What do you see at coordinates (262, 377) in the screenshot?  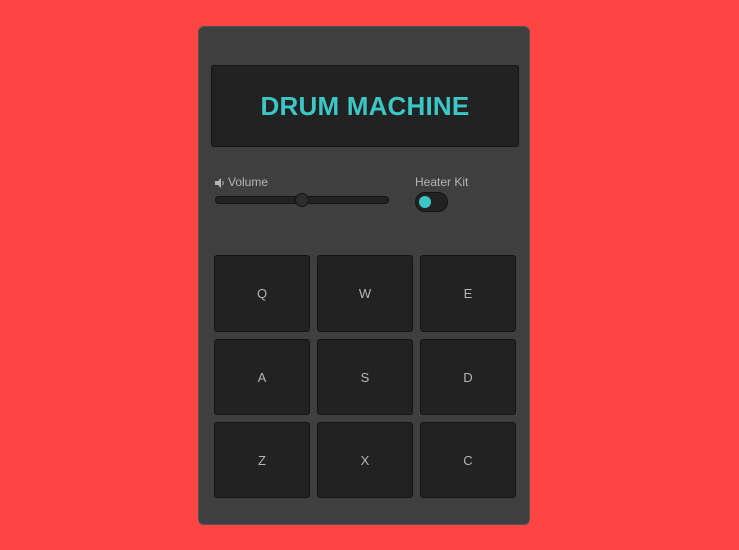 I see `drum-pad-a: A` at bounding box center [262, 377].